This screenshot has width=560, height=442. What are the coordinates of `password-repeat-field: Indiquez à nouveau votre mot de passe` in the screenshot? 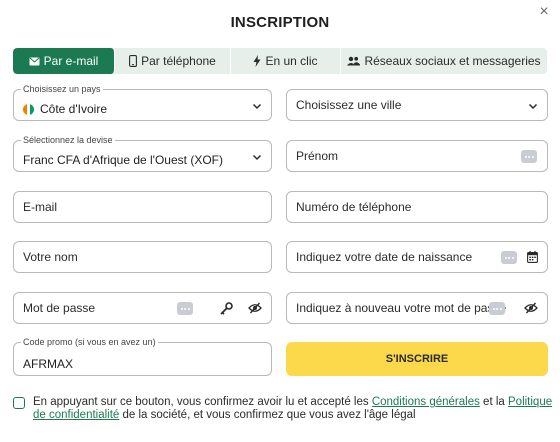 It's located at (417, 308).